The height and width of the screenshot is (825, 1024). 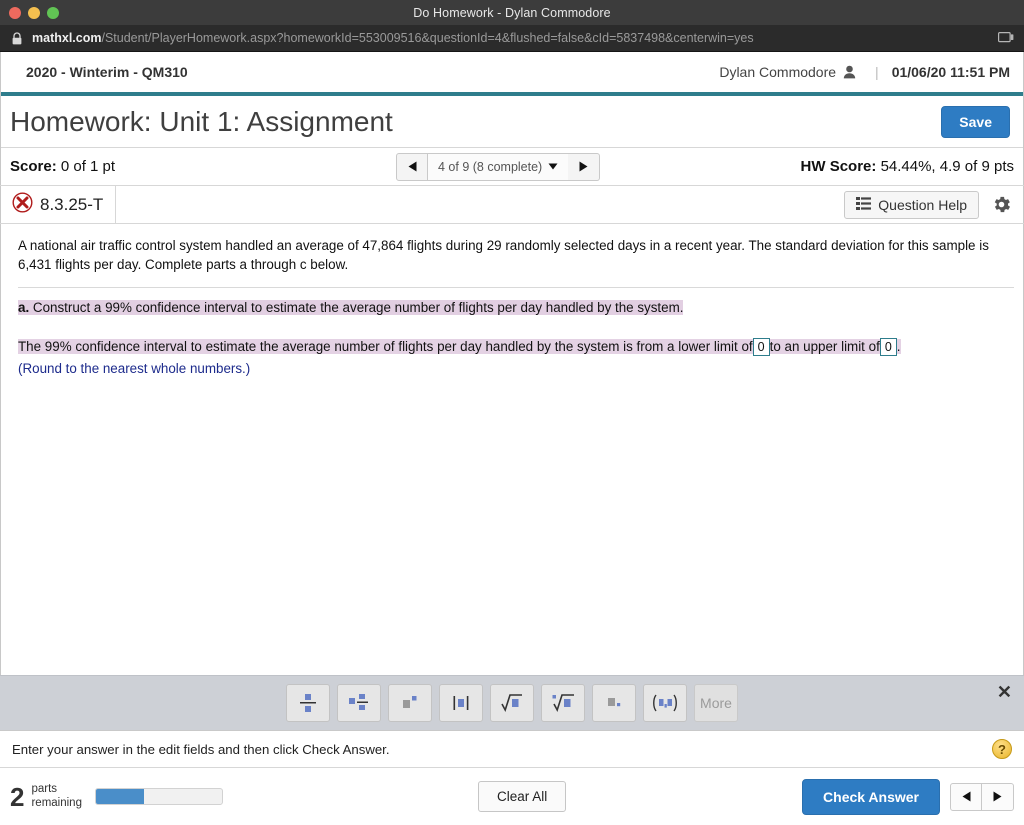 What do you see at coordinates (410, 703) in the screenshot?
I see `exponent-button` at bounding box center [410, 703].